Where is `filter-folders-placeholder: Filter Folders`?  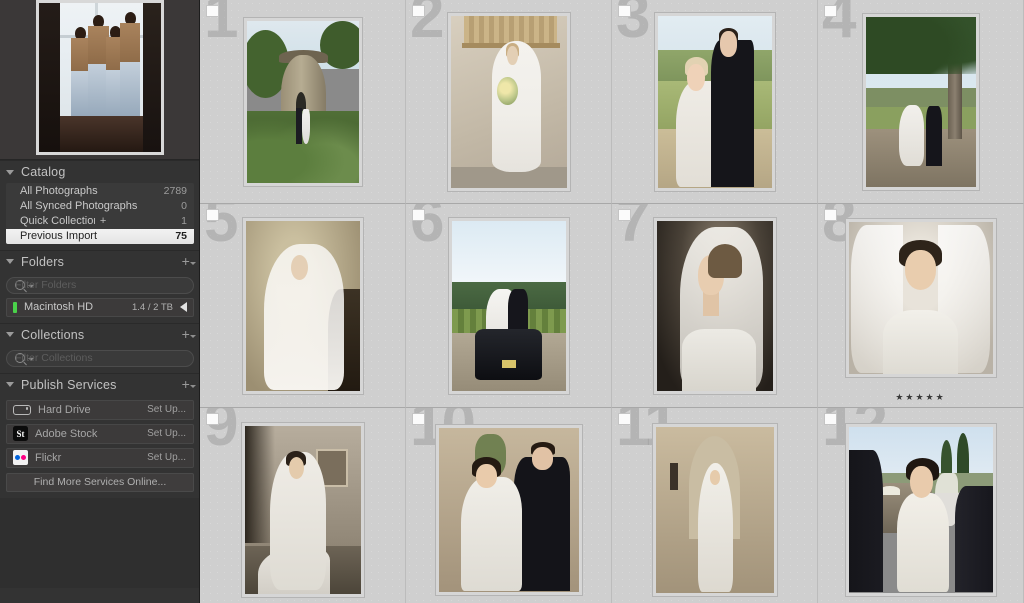 filter-folders-placeholder: Filter Folders is located at coordinates (46, 285).